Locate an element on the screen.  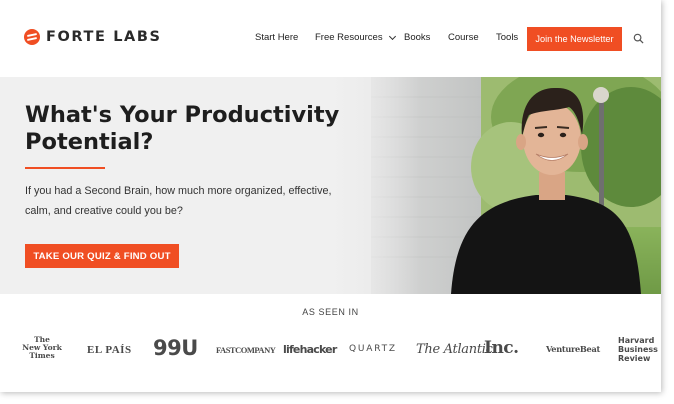
chevron-down-icon is located at coordinates (392, 36).